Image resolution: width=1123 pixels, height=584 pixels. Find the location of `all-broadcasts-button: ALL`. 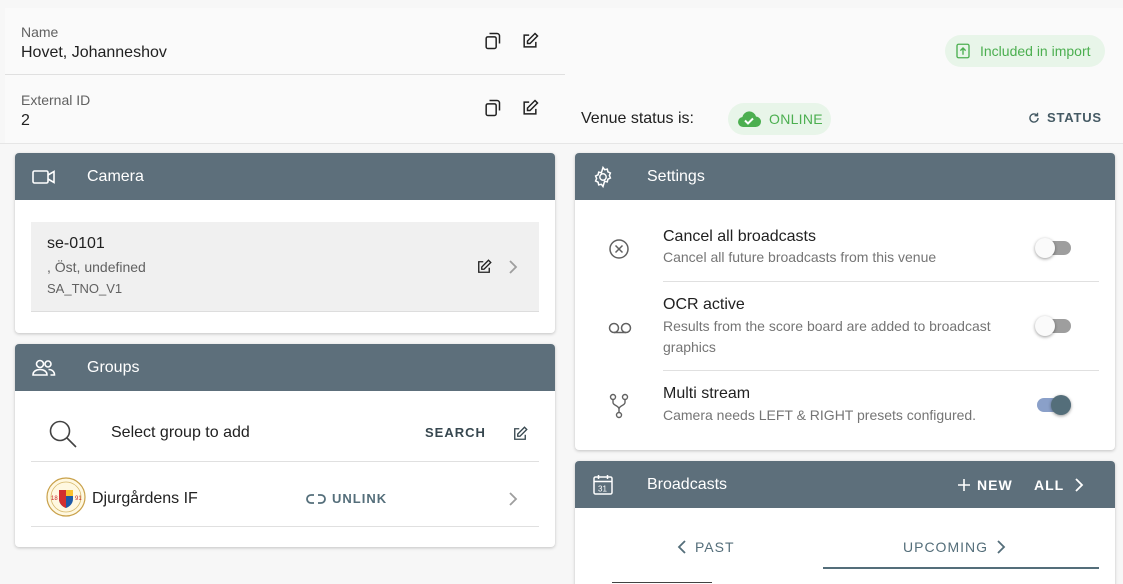

all-broadcasts-button: ALL is located at coordinates (1059, 485).